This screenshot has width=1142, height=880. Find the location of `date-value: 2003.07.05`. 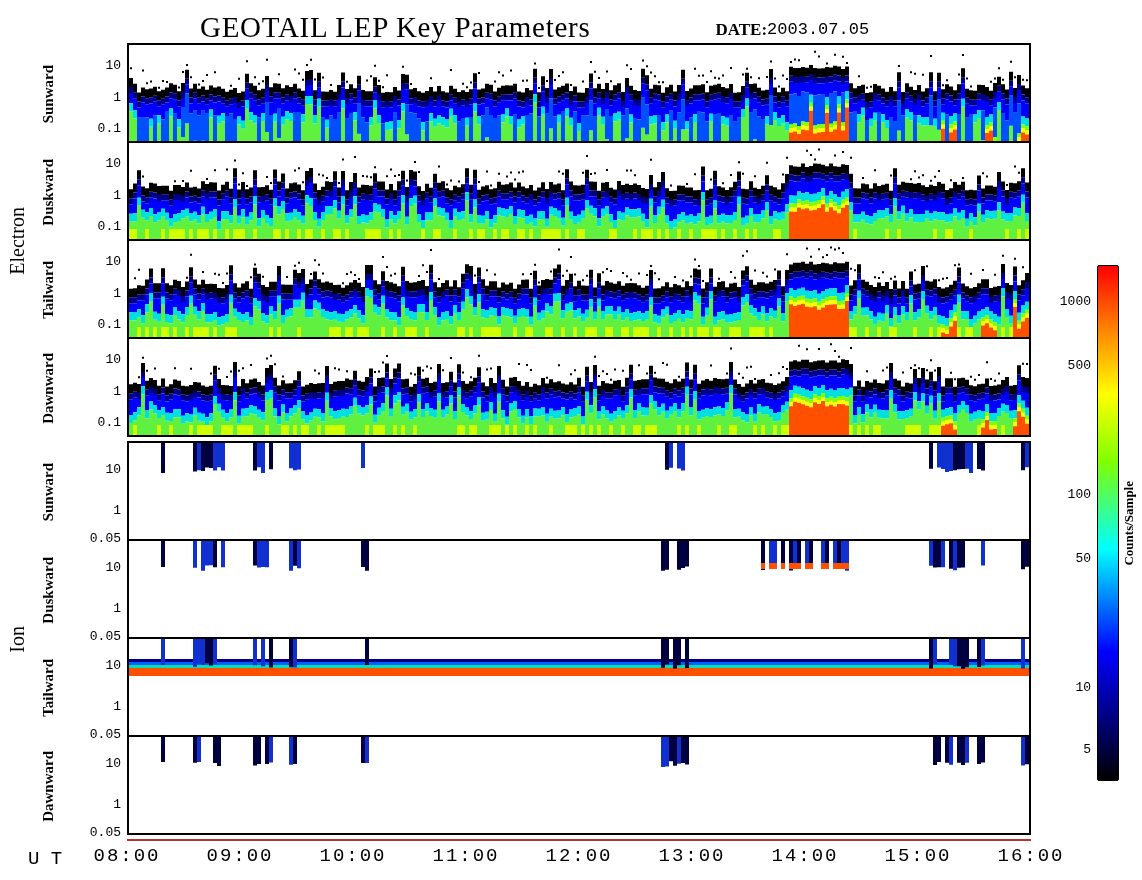

date-value: 2003.07.05 is located at coordinates (818, 29).